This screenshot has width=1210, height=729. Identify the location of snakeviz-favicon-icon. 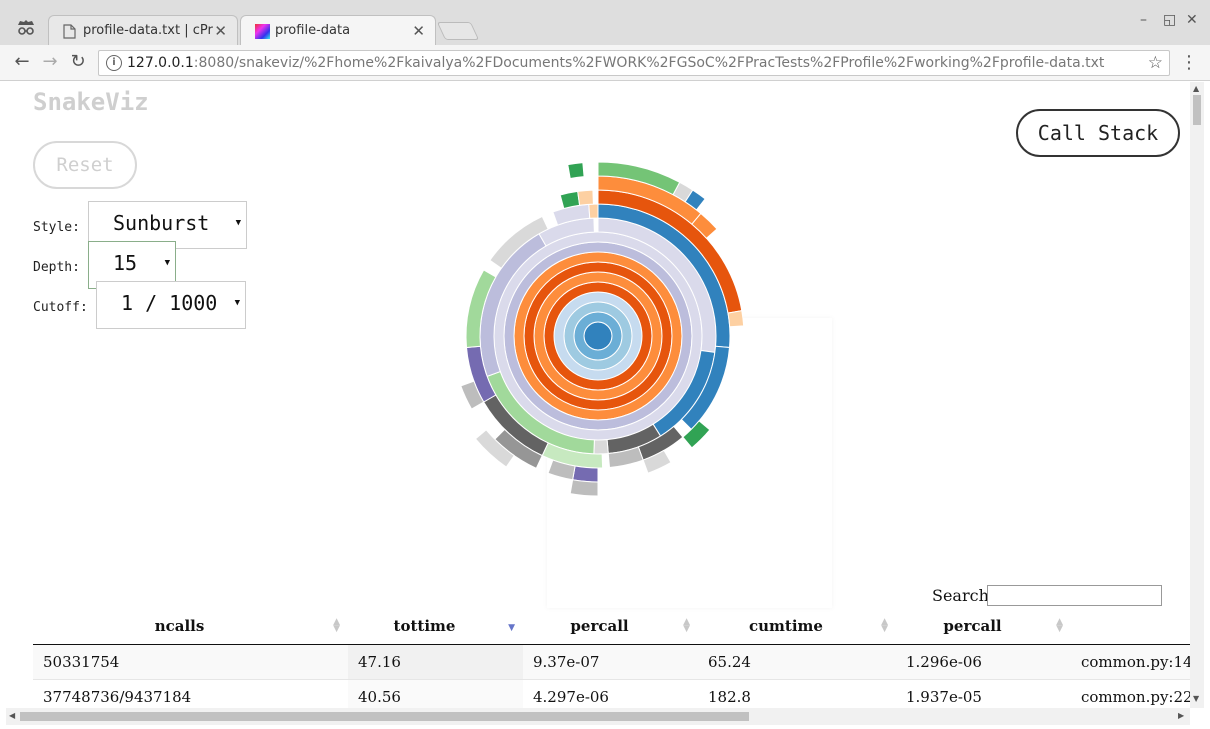
(262, 31).